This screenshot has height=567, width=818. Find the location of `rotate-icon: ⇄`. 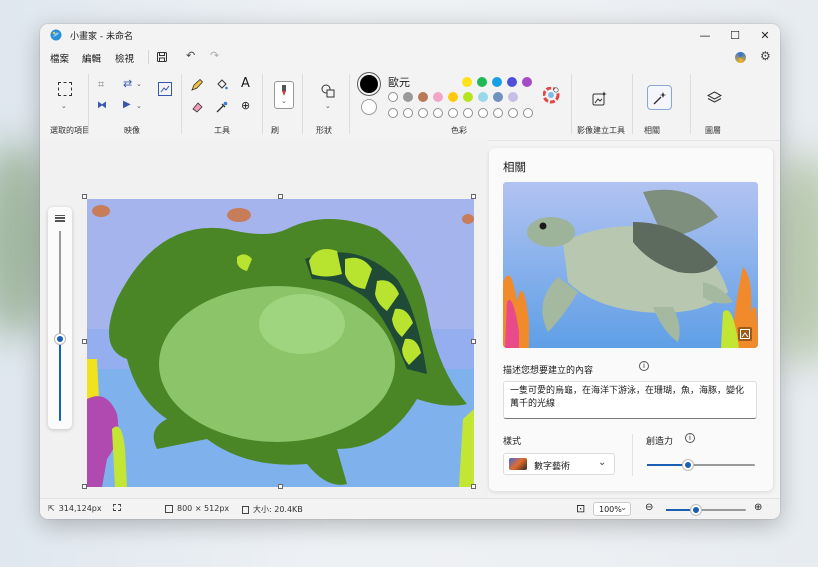

rotate-icon: ⇄ is located at coordinates (127, 83).